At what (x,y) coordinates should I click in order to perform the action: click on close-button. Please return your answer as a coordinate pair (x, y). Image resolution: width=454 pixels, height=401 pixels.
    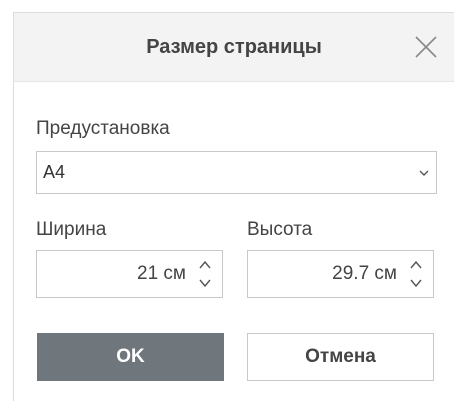
    Looking at the image, I should click on (426, 47).